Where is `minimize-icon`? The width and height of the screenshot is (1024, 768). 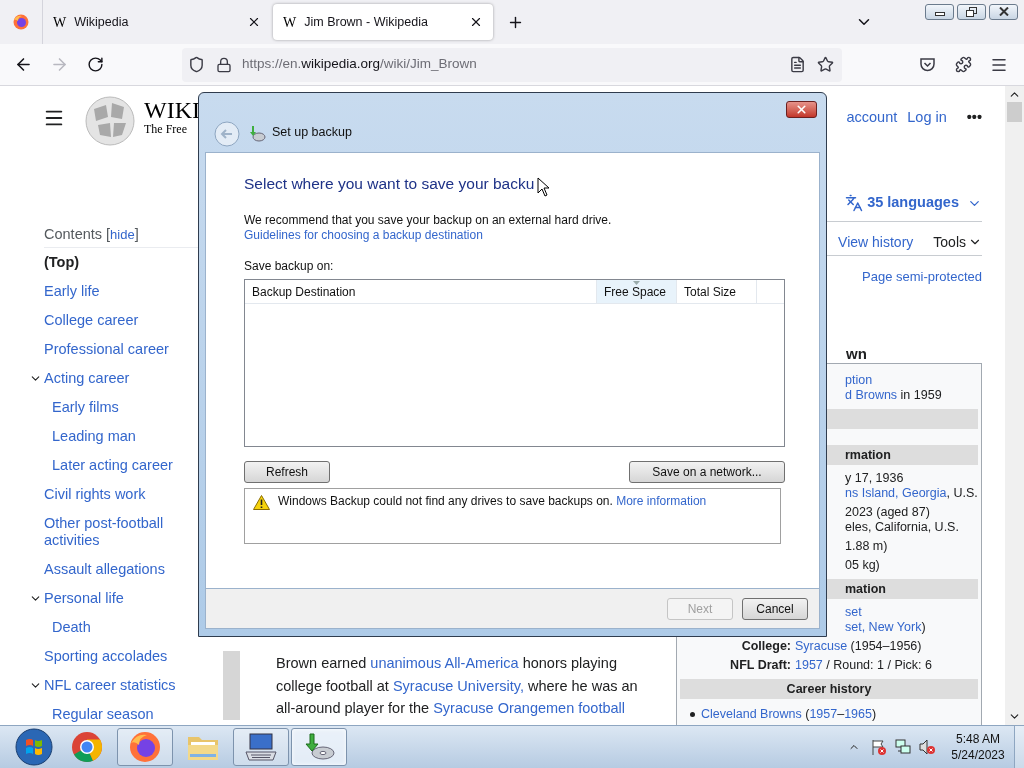
minimize-icon is located at coordinates (939, 14).